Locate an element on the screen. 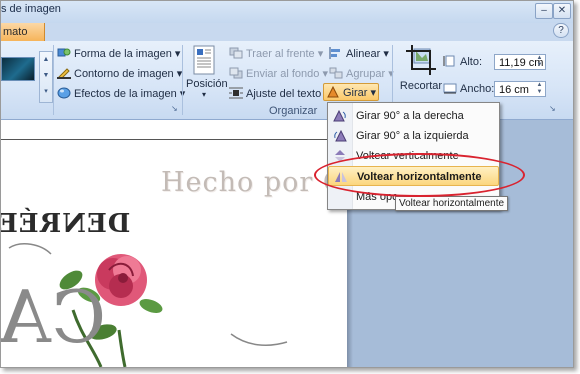  annotation-ellipse is located at coordinates (419, 175).